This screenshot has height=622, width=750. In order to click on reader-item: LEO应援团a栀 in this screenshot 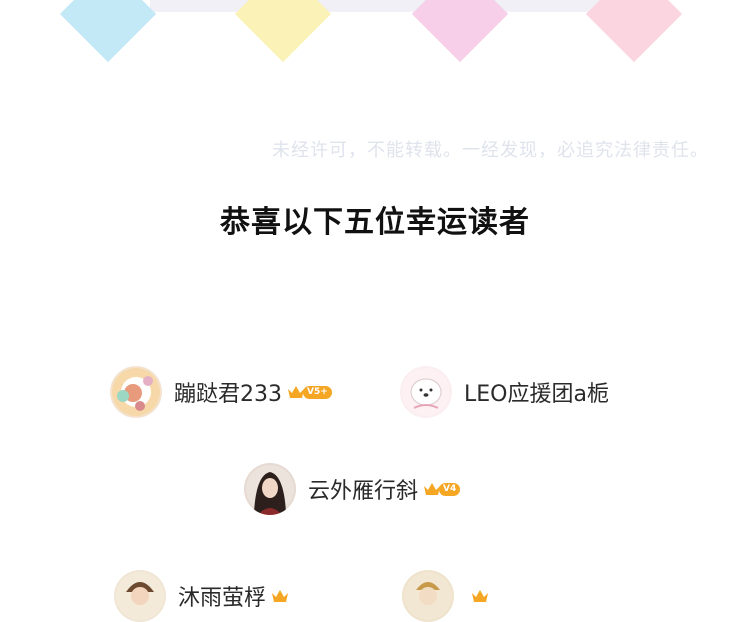, I will do `click(504, 392)`.